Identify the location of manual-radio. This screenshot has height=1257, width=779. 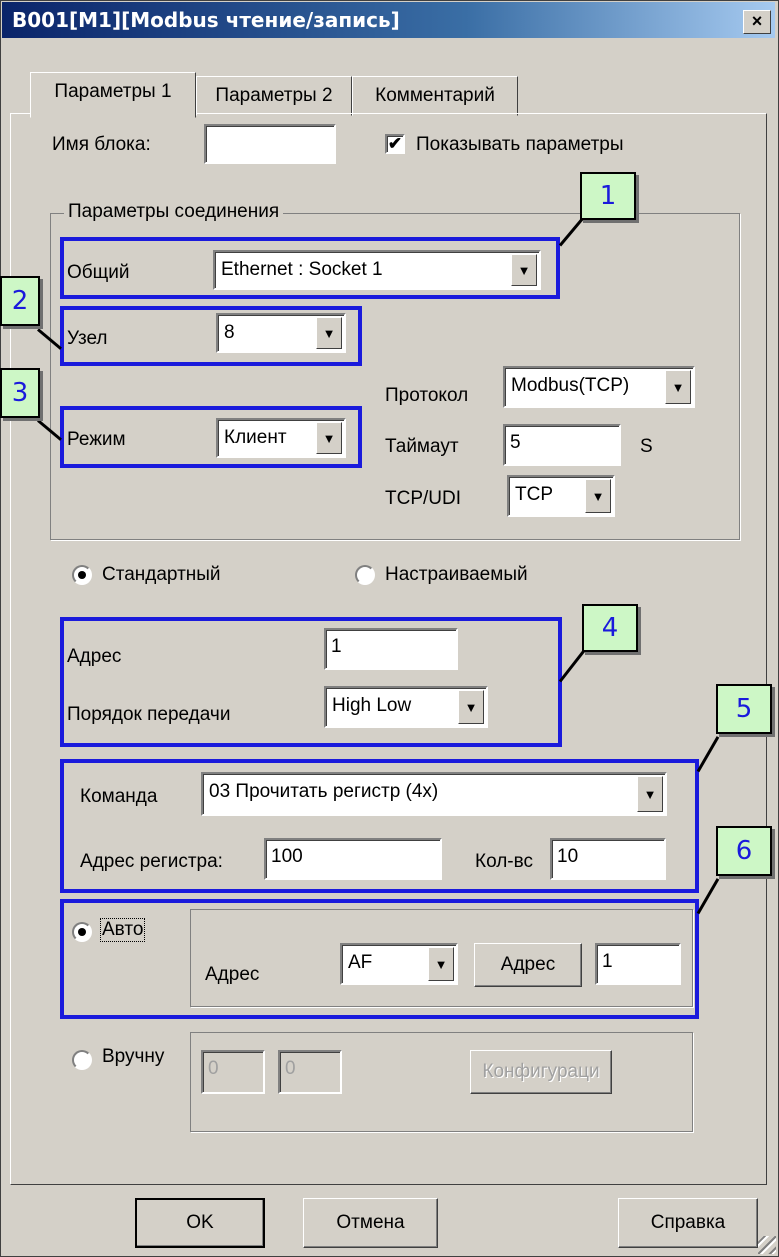
(82, 1060).